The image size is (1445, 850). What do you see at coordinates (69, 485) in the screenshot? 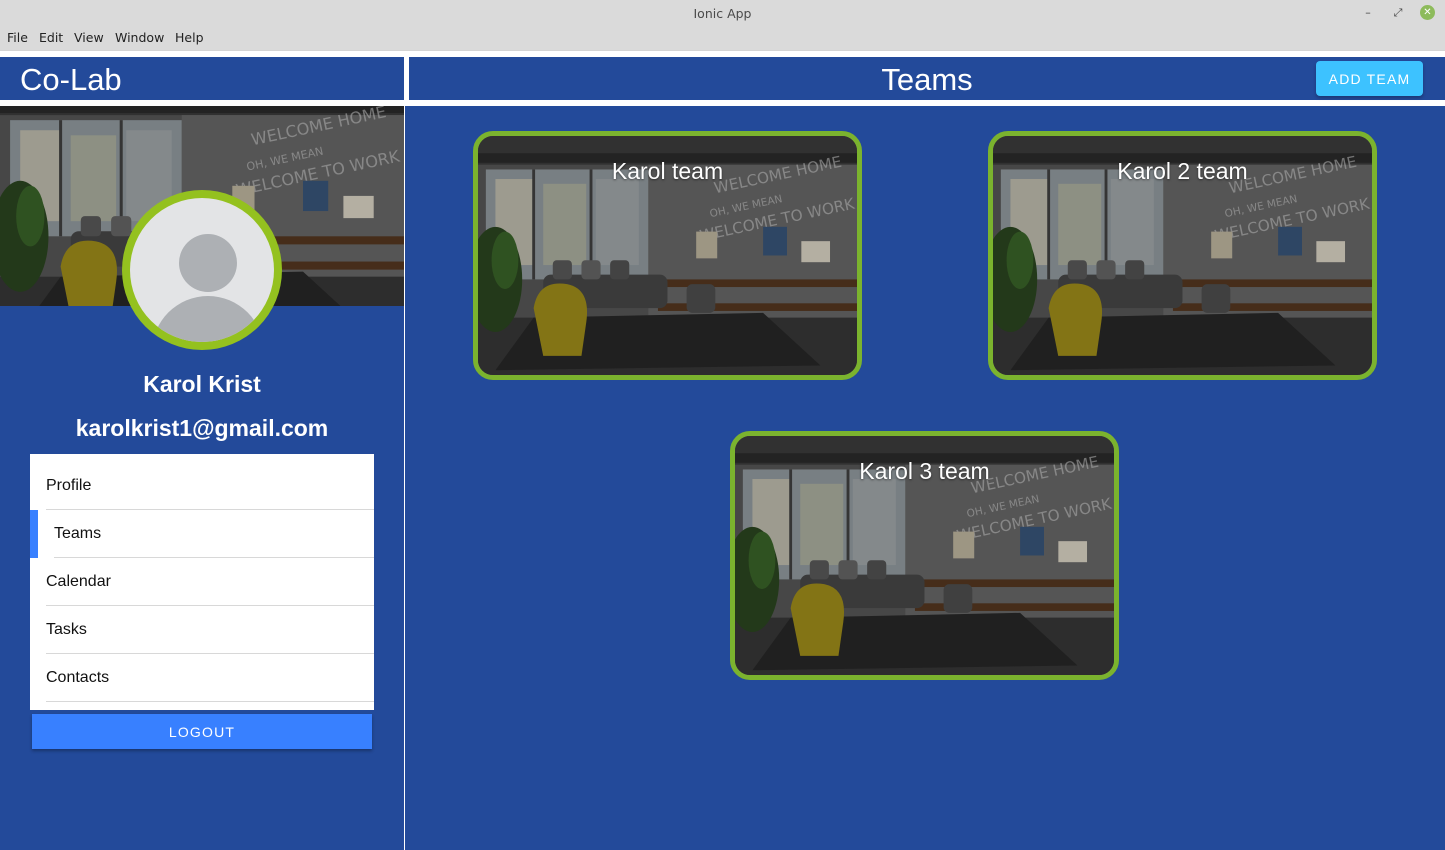
I see `sidebar-item-label: Profile` at bounding box center [69, 485].